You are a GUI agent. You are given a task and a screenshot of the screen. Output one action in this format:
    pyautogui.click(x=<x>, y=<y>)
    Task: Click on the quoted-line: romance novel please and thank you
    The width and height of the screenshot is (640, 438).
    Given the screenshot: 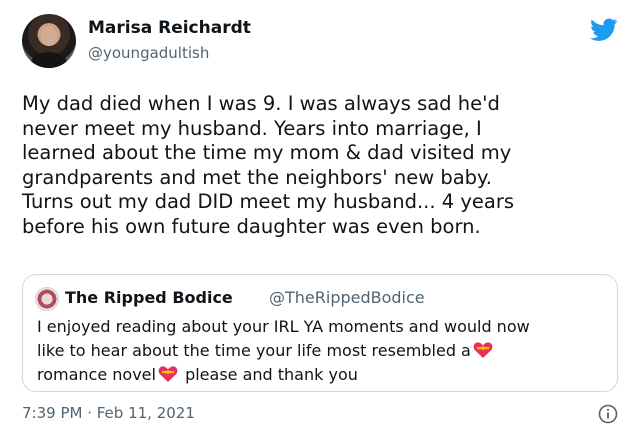 What is the action you would take?
    pyautogui.click(x=323, y=375)
    